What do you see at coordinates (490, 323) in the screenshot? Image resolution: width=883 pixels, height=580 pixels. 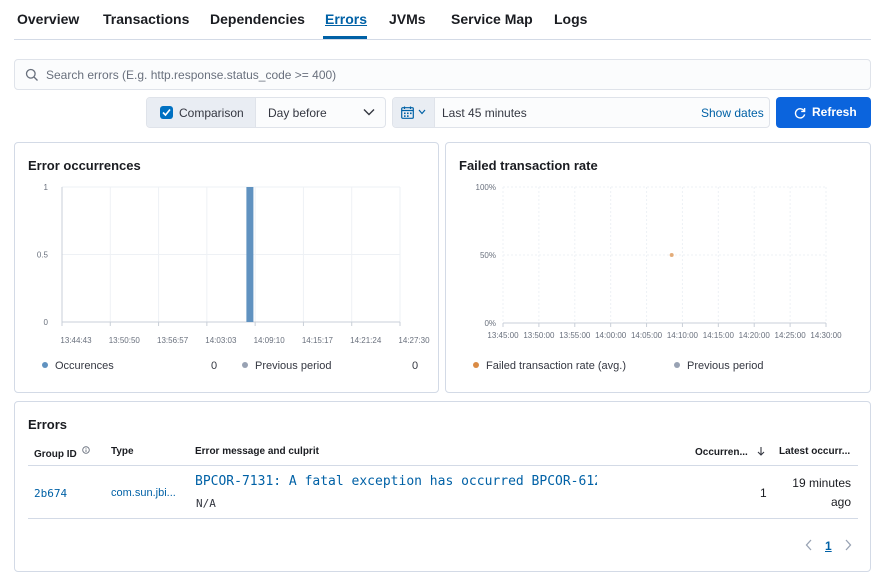 I see `y-tick-label: 0%` at bounding box center [490, 323].